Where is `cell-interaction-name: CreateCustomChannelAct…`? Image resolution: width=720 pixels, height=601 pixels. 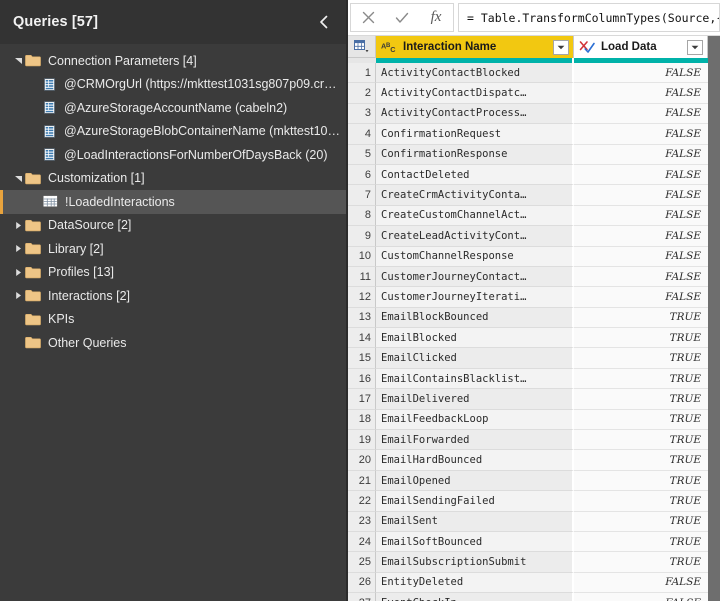 cell-interaction-name: CreateCustomChannelAct… is located at coordinates (475, 216).